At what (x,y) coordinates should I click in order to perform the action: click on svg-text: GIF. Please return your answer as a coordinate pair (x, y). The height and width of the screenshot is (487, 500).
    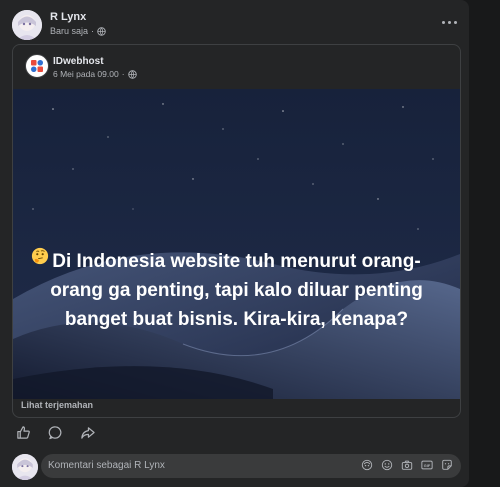
    Looking at the image, I should click on (427, 466).